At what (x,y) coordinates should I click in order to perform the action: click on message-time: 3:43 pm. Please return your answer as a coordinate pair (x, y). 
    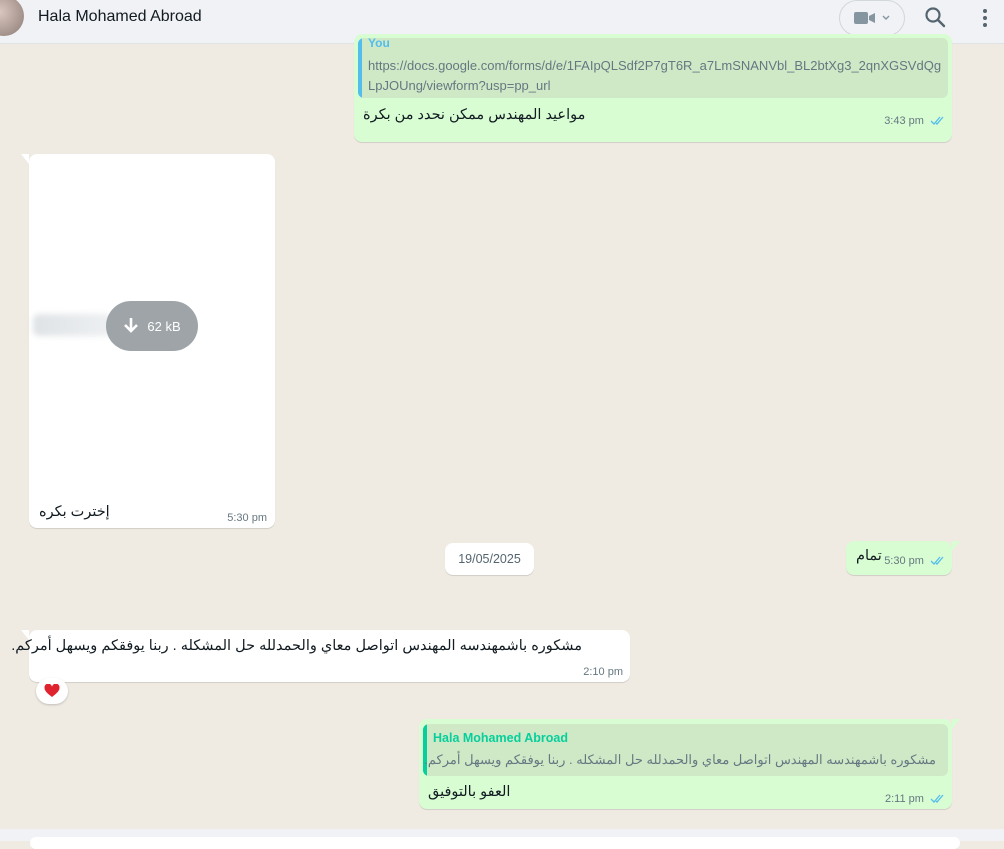
    Looking at the image, I should click on (915, 121).